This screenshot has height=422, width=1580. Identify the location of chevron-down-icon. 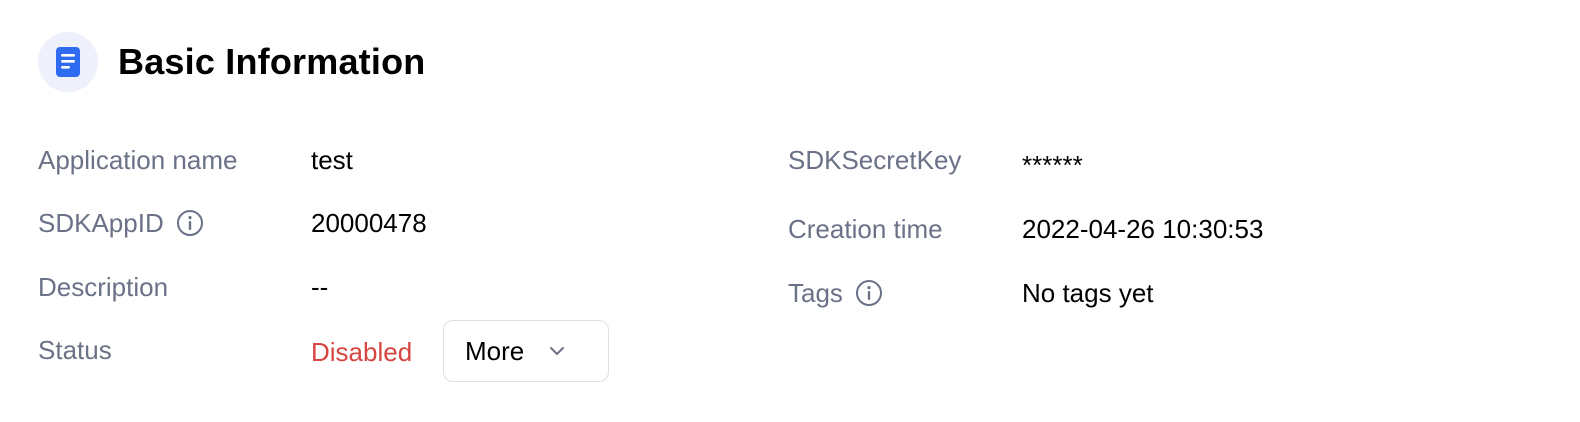
(557, 351).